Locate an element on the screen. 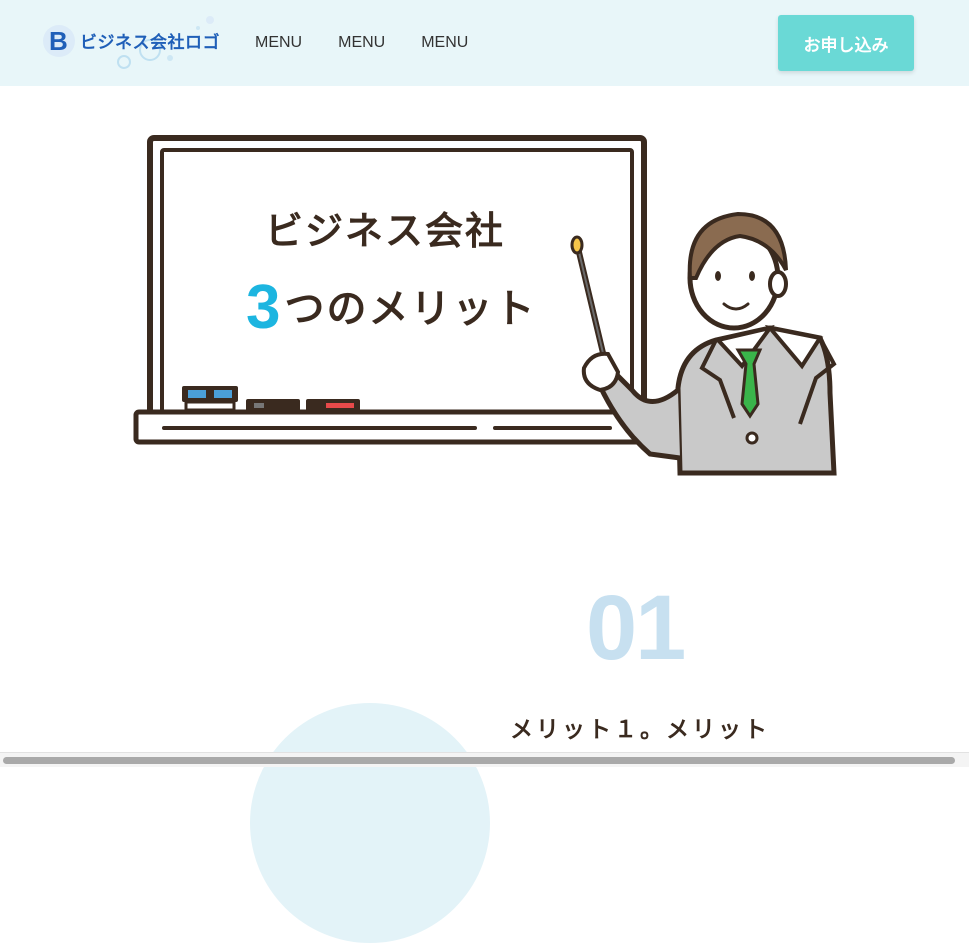 The image size is (969, 943). nav-item-3: MENU is located at coordinates (444, 43).